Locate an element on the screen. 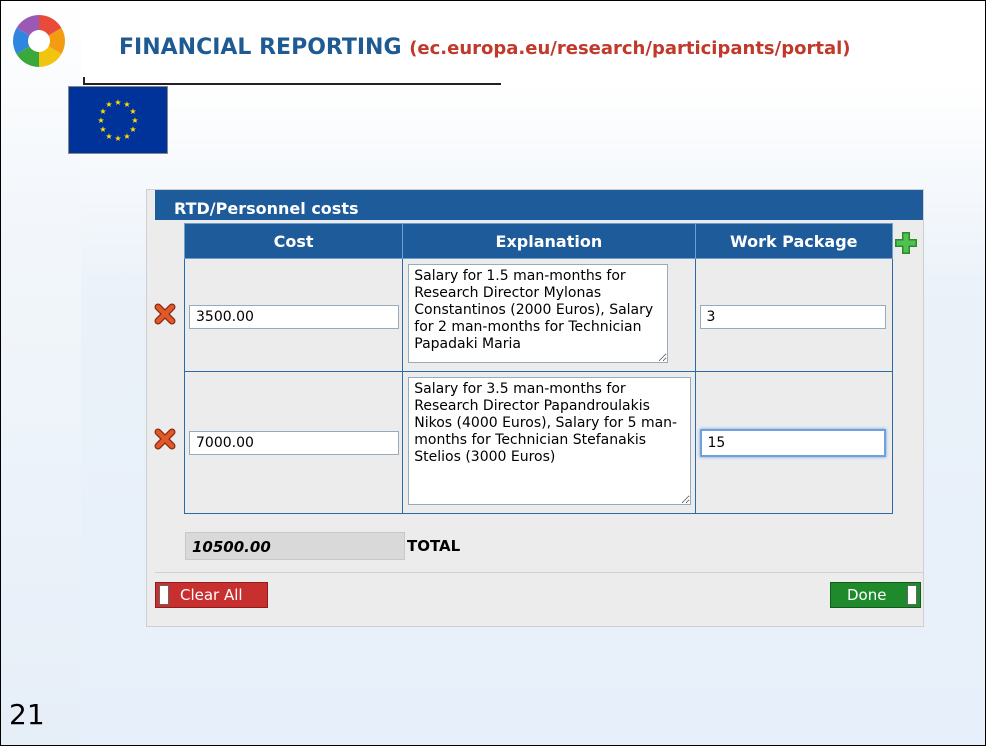 This screenshot has width=986, height=746. slide-number: 21 is located at coordinates (27, 714).